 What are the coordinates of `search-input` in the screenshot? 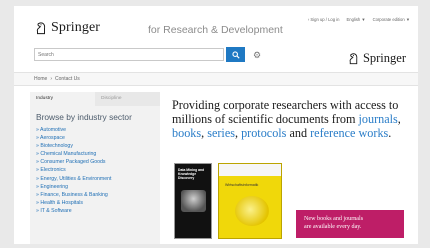 It's located at (129, 54).